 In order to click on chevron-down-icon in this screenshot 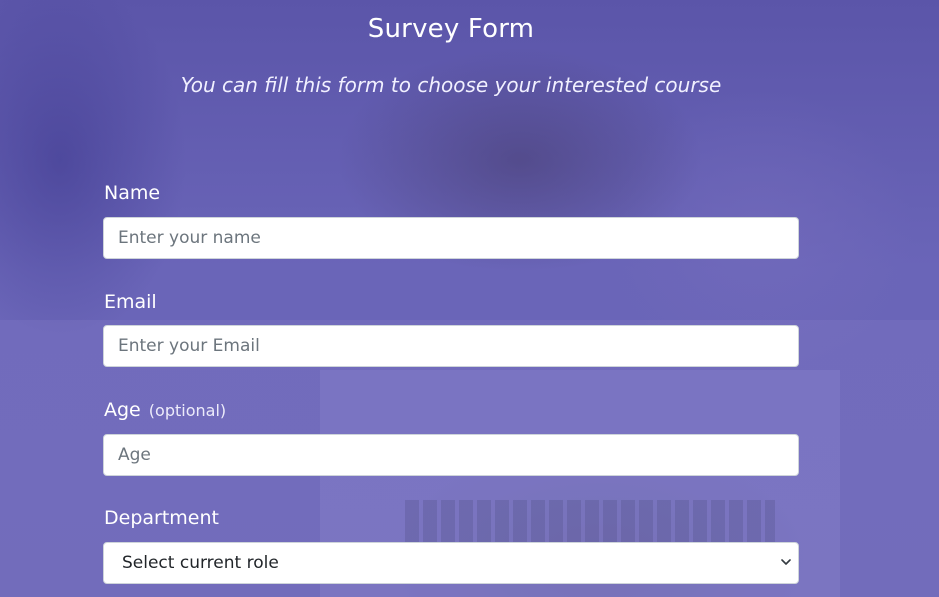, I will do `click(786, 562)`.